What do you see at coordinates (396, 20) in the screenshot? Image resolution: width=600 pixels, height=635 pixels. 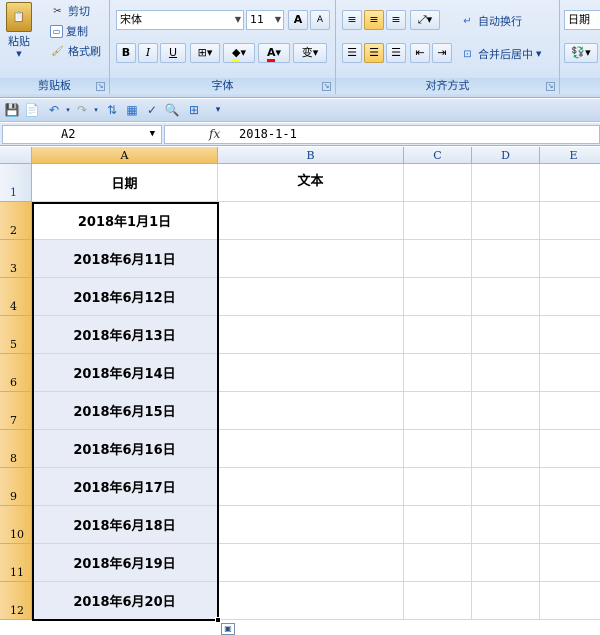 I see `align-bottom-button: ≡` at bounding box center [396, 20].